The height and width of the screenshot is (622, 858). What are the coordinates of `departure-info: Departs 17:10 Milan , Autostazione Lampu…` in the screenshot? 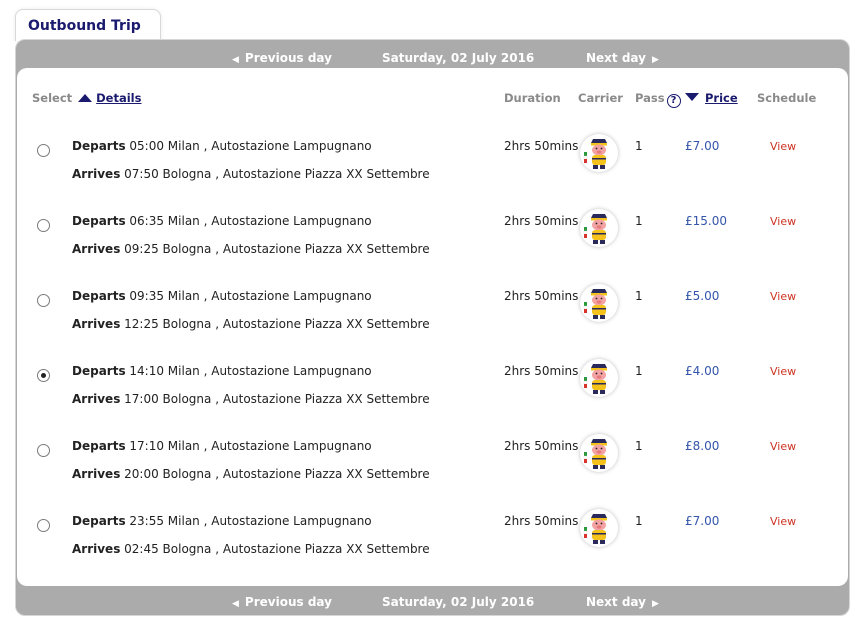 It's located at (222, 446).